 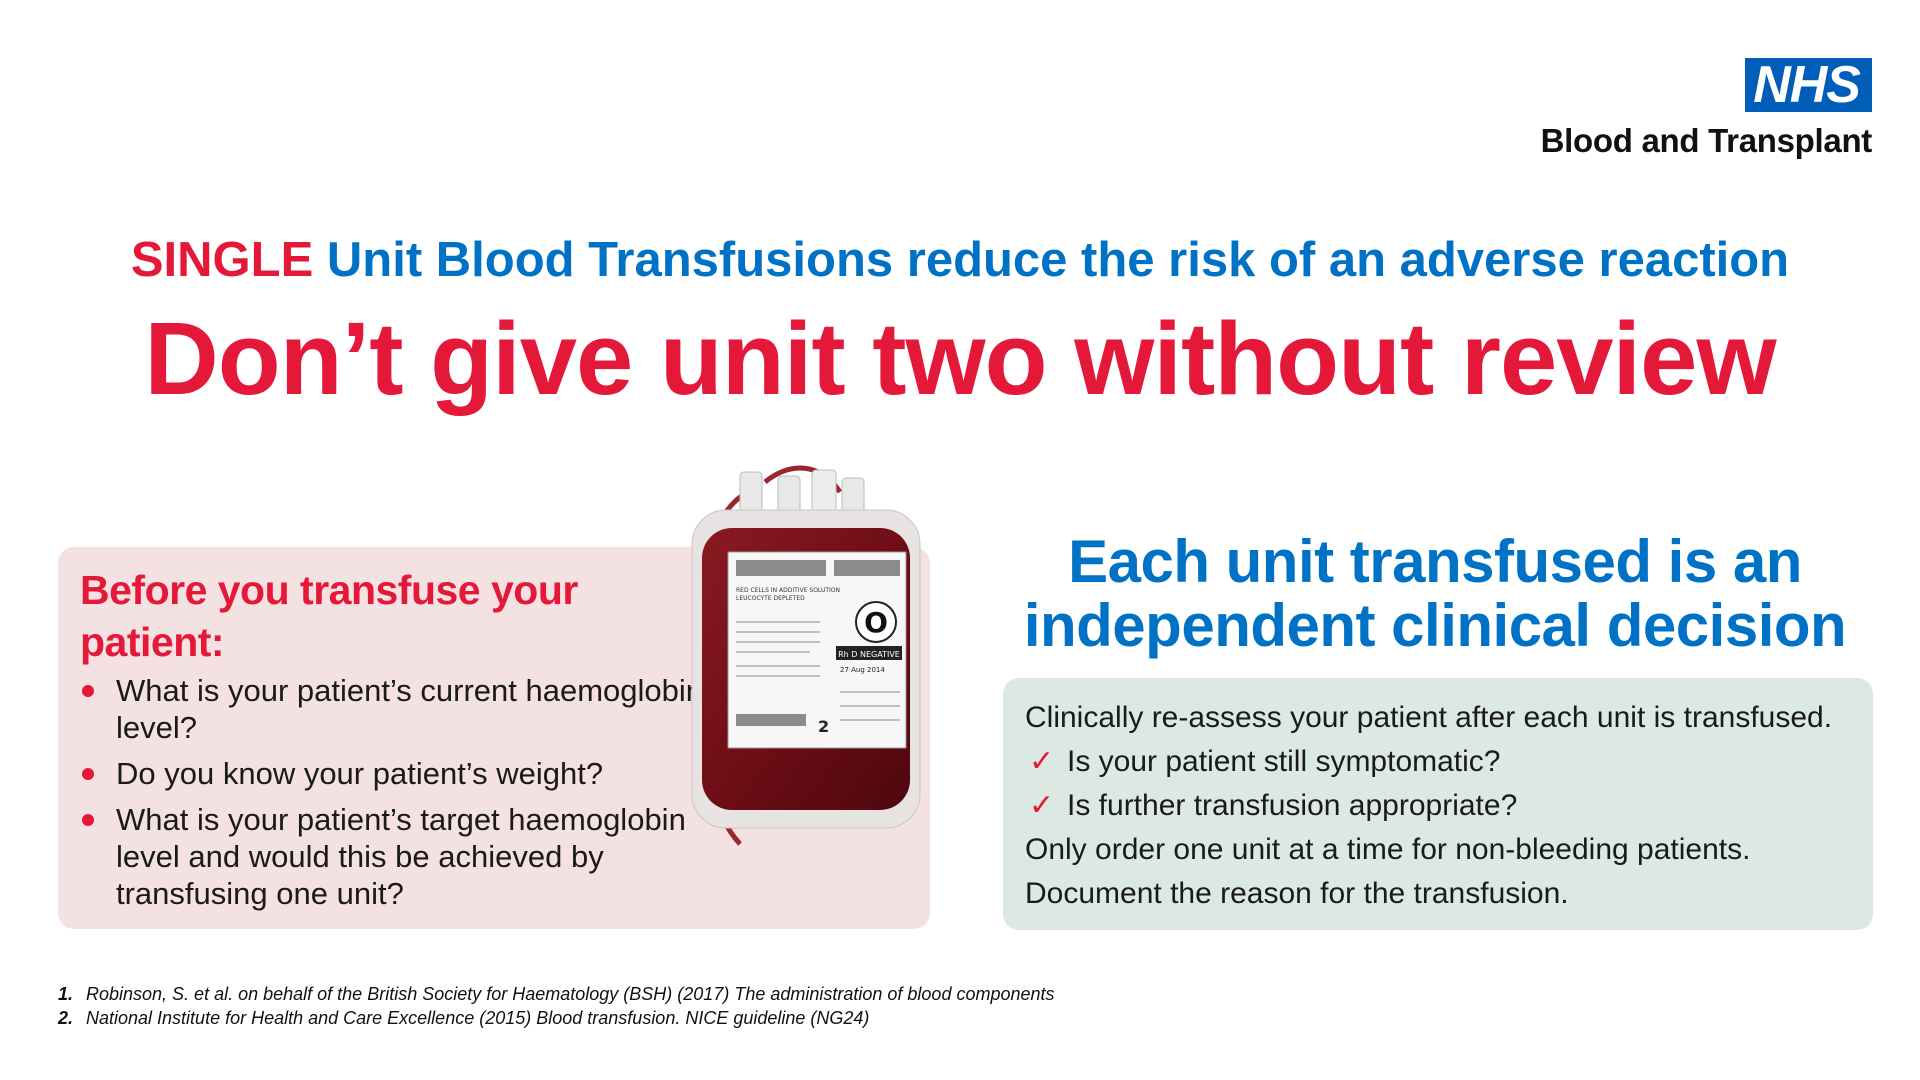 What do you see at coordinates (1808, 85) in the screenshot?
I see `nhs-mark: NHS` at bounding box center [1808, 85].